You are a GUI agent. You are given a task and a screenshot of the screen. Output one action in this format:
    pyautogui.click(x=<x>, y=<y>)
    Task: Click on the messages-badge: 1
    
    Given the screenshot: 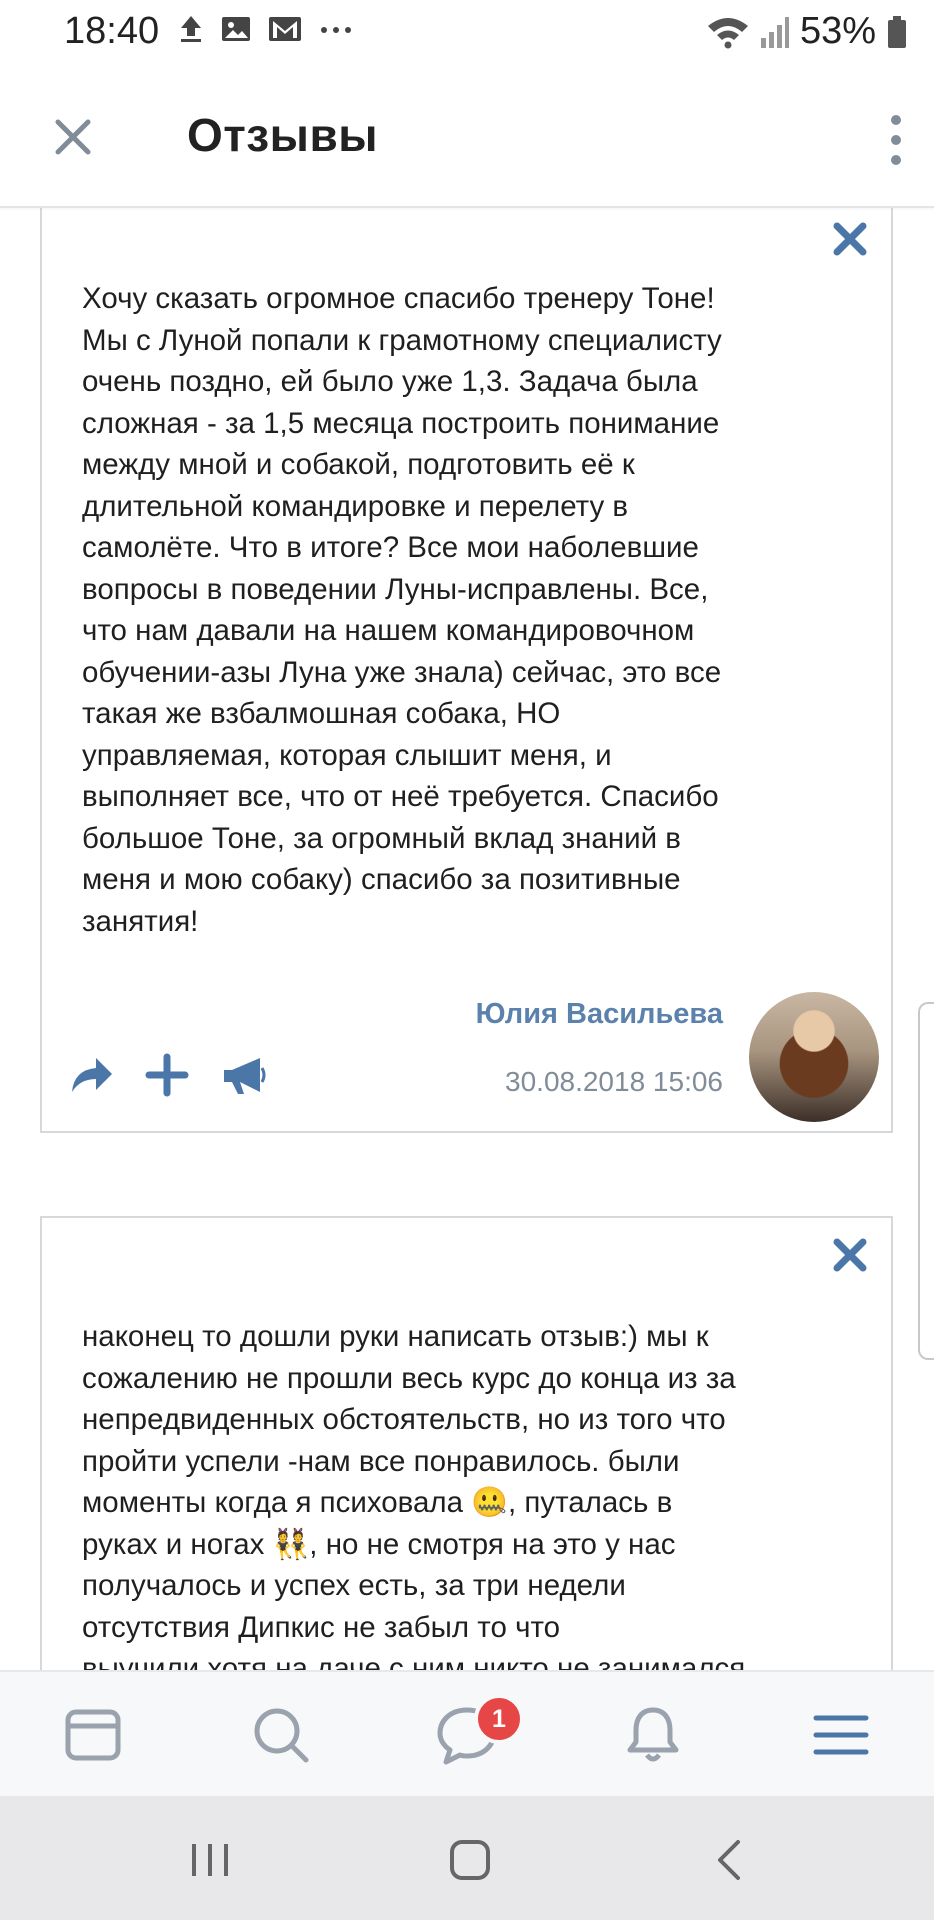 What is the action you would take?
    pyautogui.click(x=499, y=1719)
    